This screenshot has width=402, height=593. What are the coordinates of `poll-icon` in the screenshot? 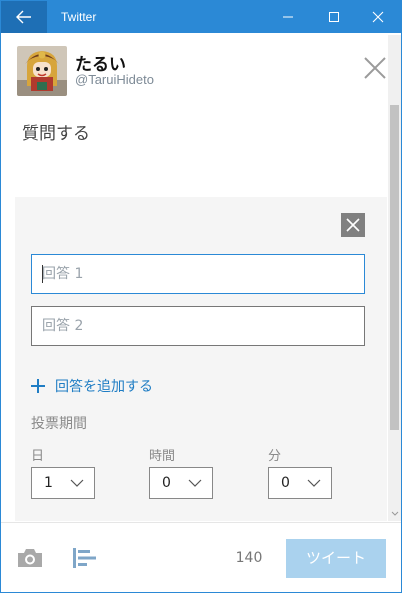 It's located at (84, 558).